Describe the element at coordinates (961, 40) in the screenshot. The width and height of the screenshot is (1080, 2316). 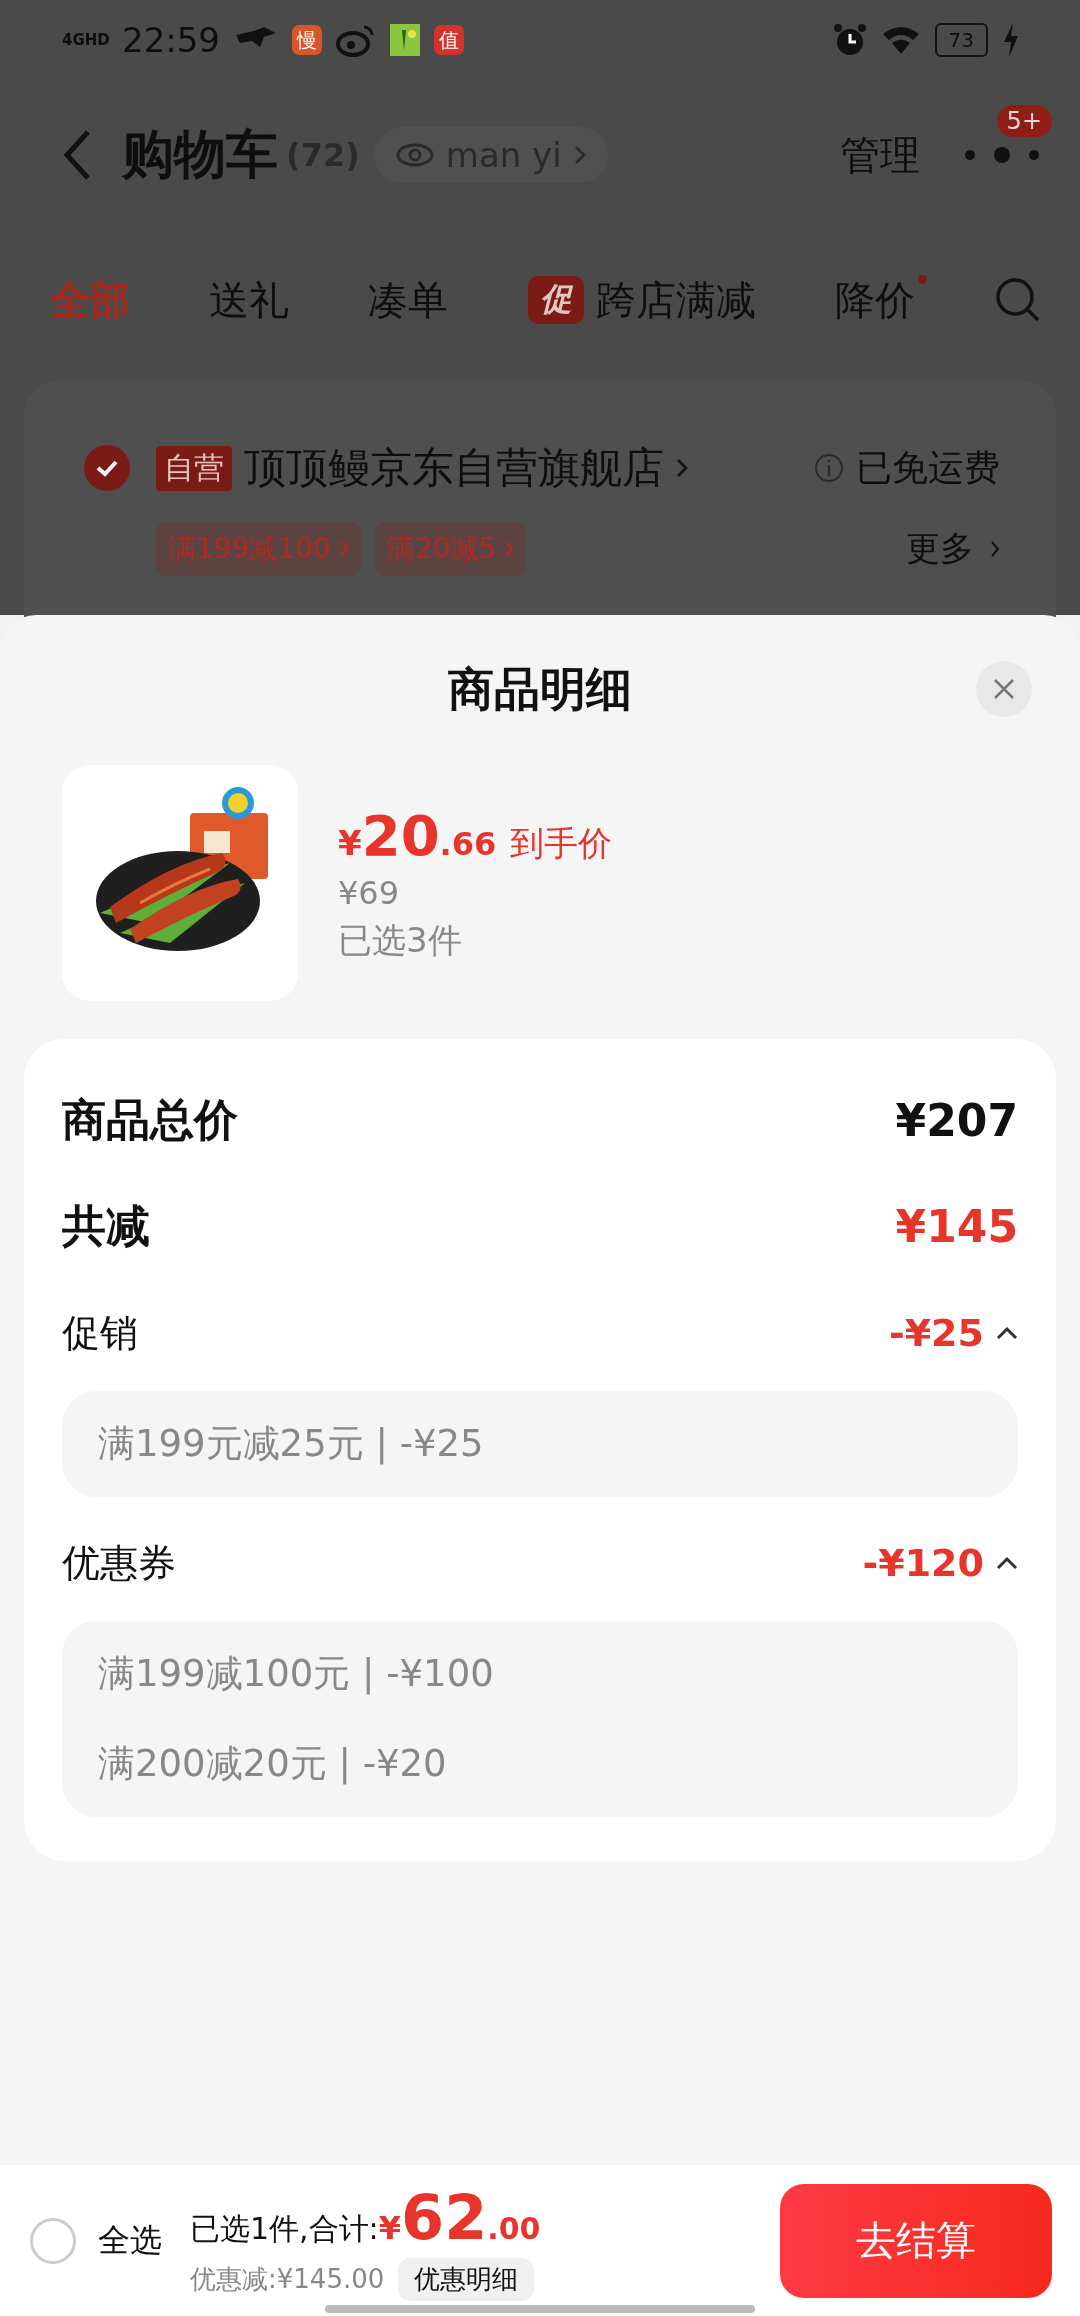
I see `battery-icon: 73` at that location.